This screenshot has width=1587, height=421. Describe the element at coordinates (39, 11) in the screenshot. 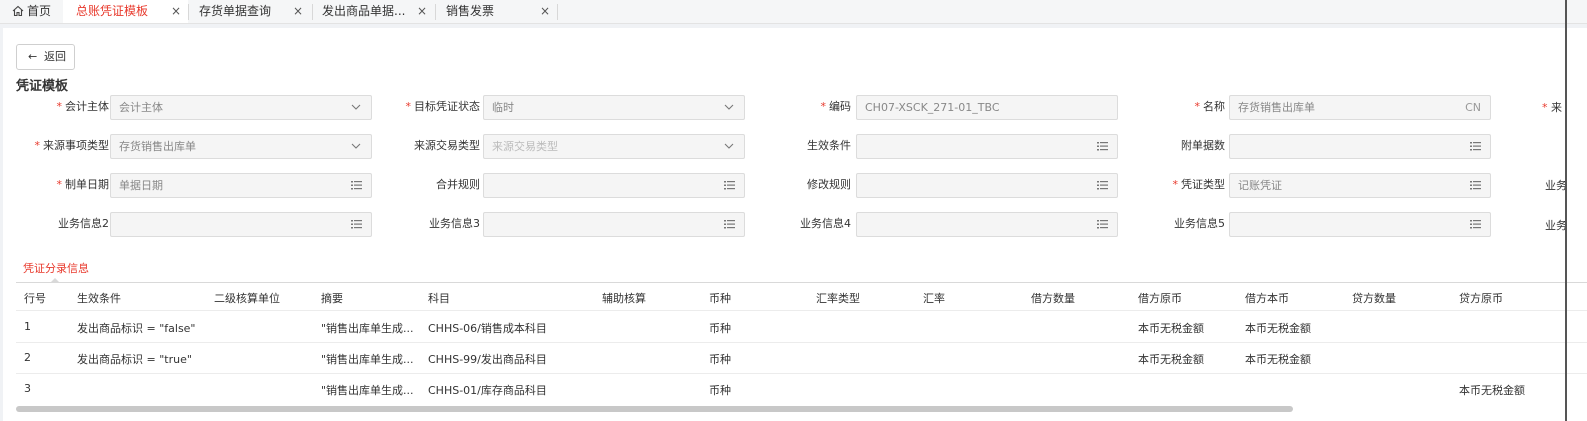

I see `tab-label: 首页` at that location.